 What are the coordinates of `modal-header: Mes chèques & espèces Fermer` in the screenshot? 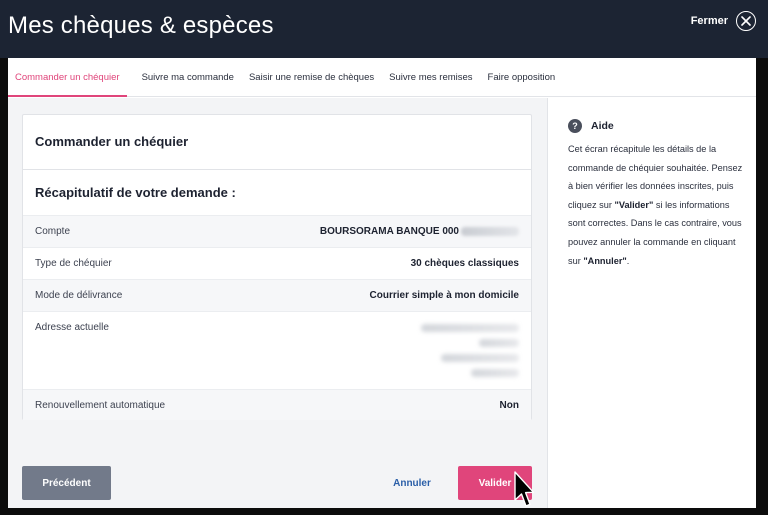 It's located at (384, 29).